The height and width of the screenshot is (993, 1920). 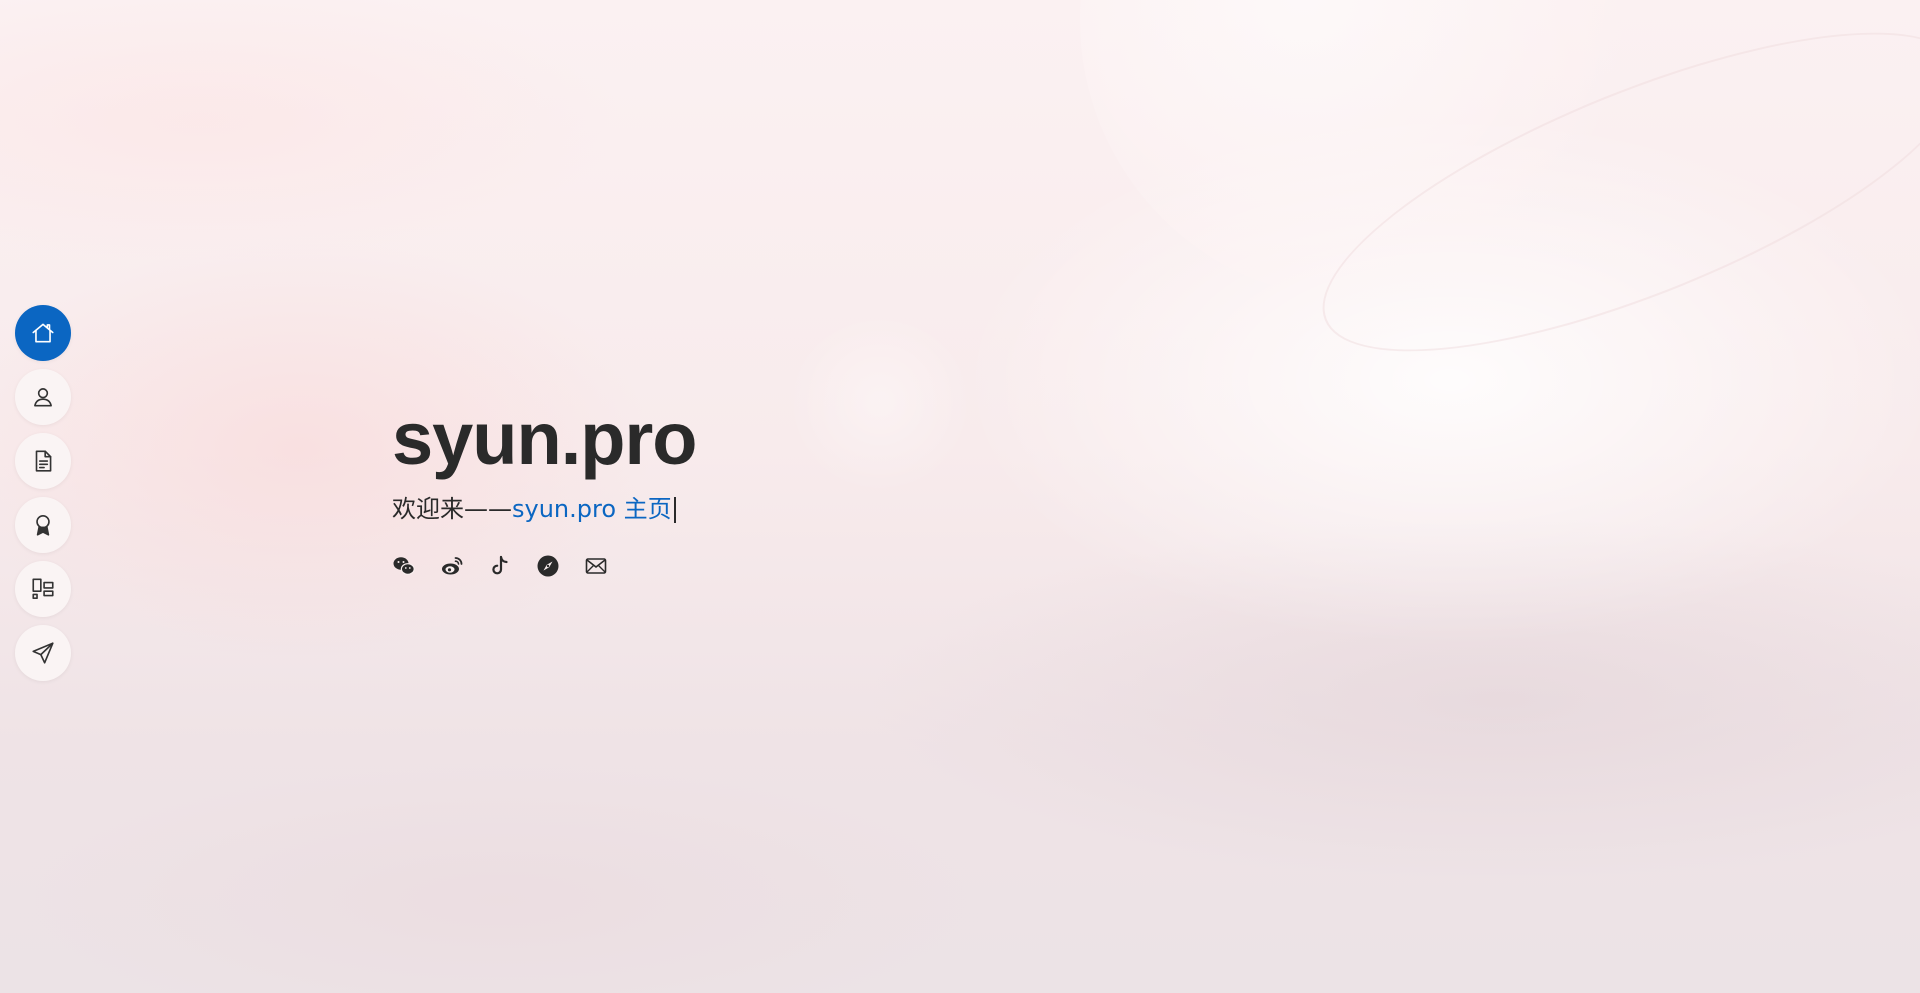 I want to click on social-link-tiktok, so click(x=500, y=566).